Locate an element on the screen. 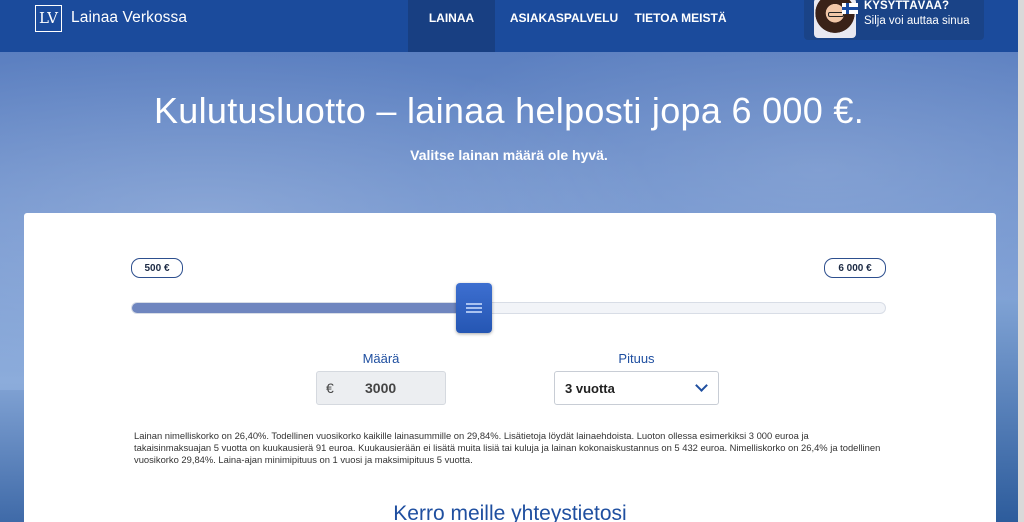 The height and width of the screenshot is (522, 1024). logo: LV Lainaa Verkossa is located at coordinates (111, 18).